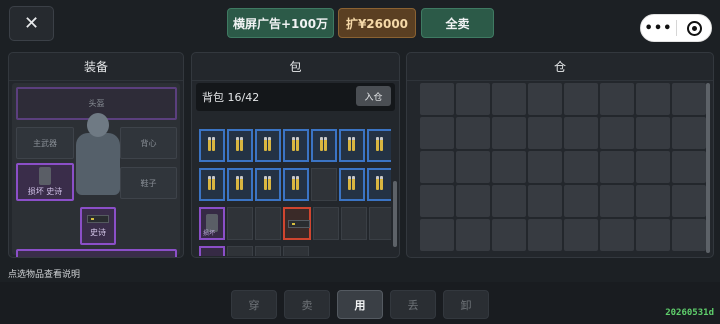 Image resolution: width=720 pixels, height=324 pixels. I want to click on bag-item-armor: 损坏, so click(212, 223).